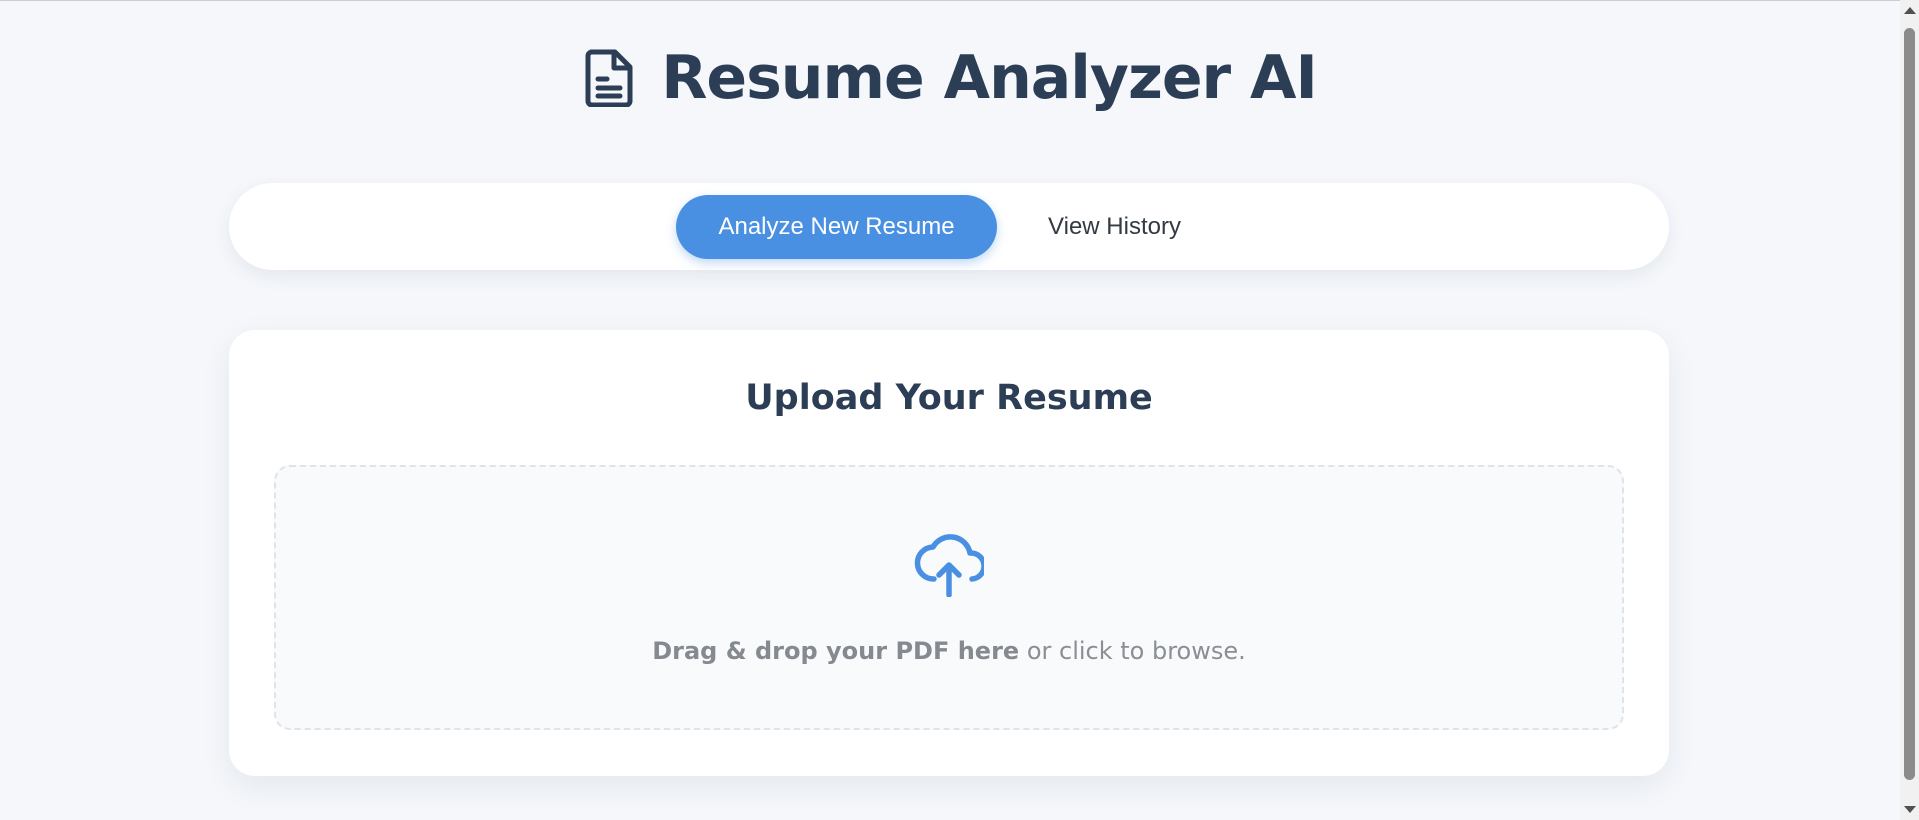  Describe the element at coordinates (949, 398) in the screenshot. I see `upload-card-title: Upload Your Resume` at that location.